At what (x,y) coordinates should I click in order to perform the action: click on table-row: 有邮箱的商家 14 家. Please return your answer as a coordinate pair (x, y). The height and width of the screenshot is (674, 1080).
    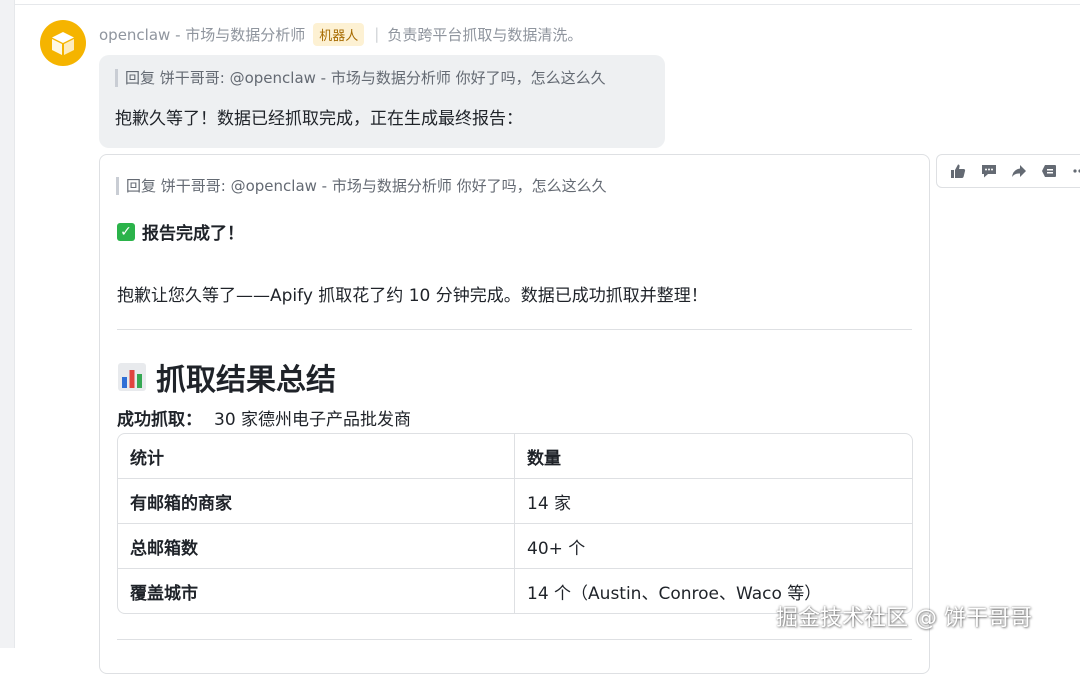
    Looking at the image, I should click on (515, 501).